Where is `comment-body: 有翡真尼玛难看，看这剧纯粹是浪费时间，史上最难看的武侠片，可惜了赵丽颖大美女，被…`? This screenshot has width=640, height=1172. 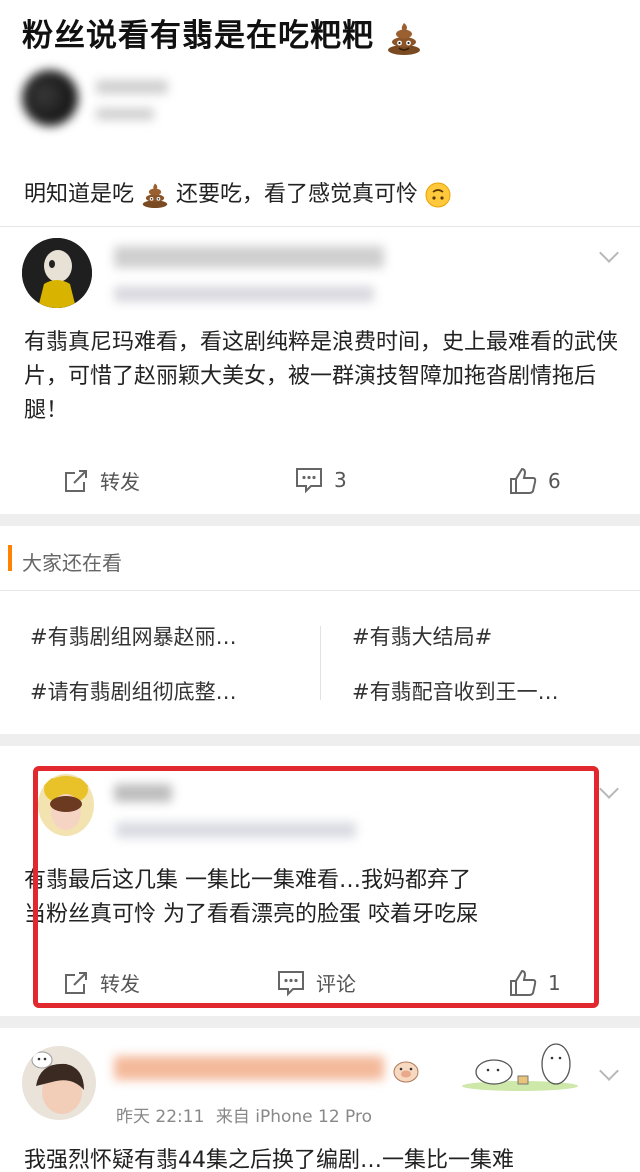 comment-body: 有翡真尼玛难看，看这剧纯粹是浪费时间，史上最难看的武侠片，可惜了赵丽颖大美女，被… is located at coordinates (321, 376).